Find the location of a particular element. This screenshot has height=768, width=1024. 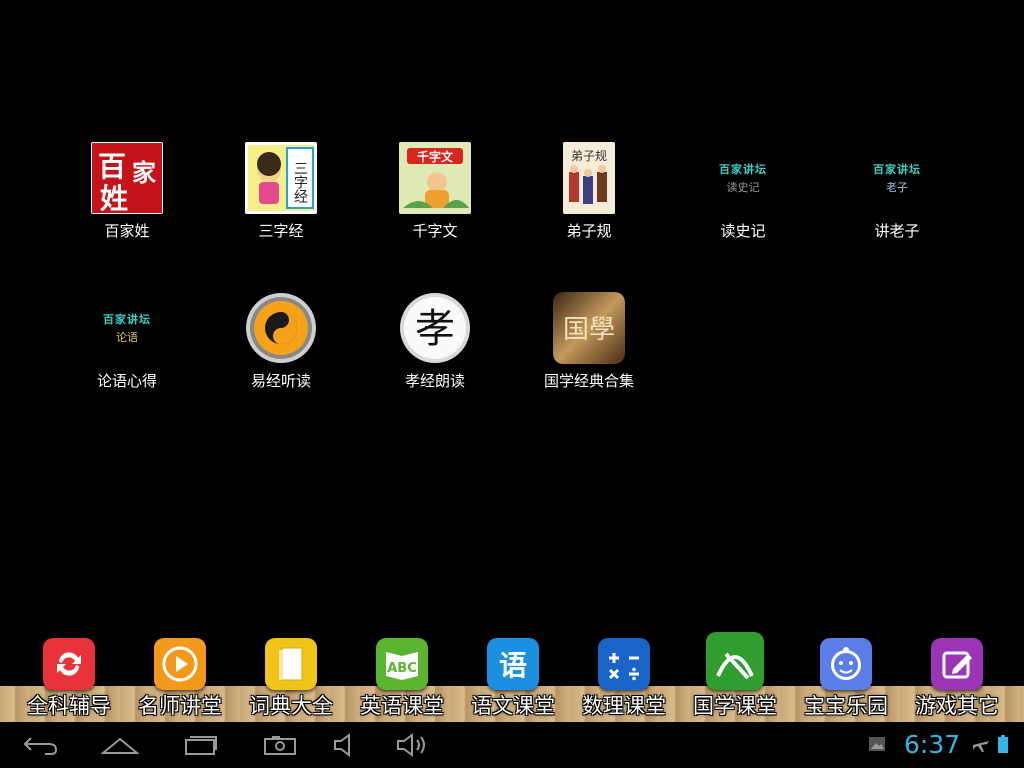

guoxue-collection-icon: 国學 is located at coordinates (589, 328).